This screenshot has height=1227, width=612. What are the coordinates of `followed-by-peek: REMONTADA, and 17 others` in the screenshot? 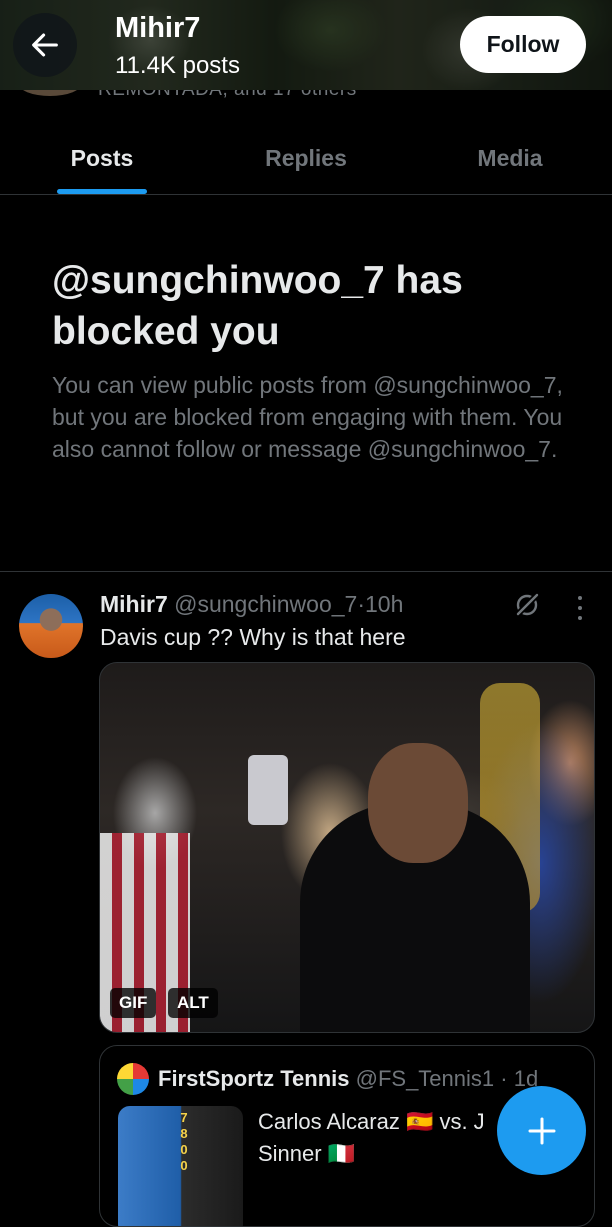 It's located at (306, 96).